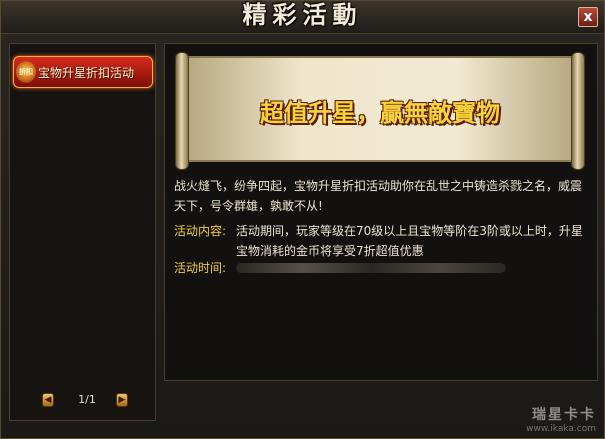 The width and height of the screenshot is (605, 439). Describe the element at coordinates (200, 231) in the screenshot. I see `content-label: 活动内容:` at that location.